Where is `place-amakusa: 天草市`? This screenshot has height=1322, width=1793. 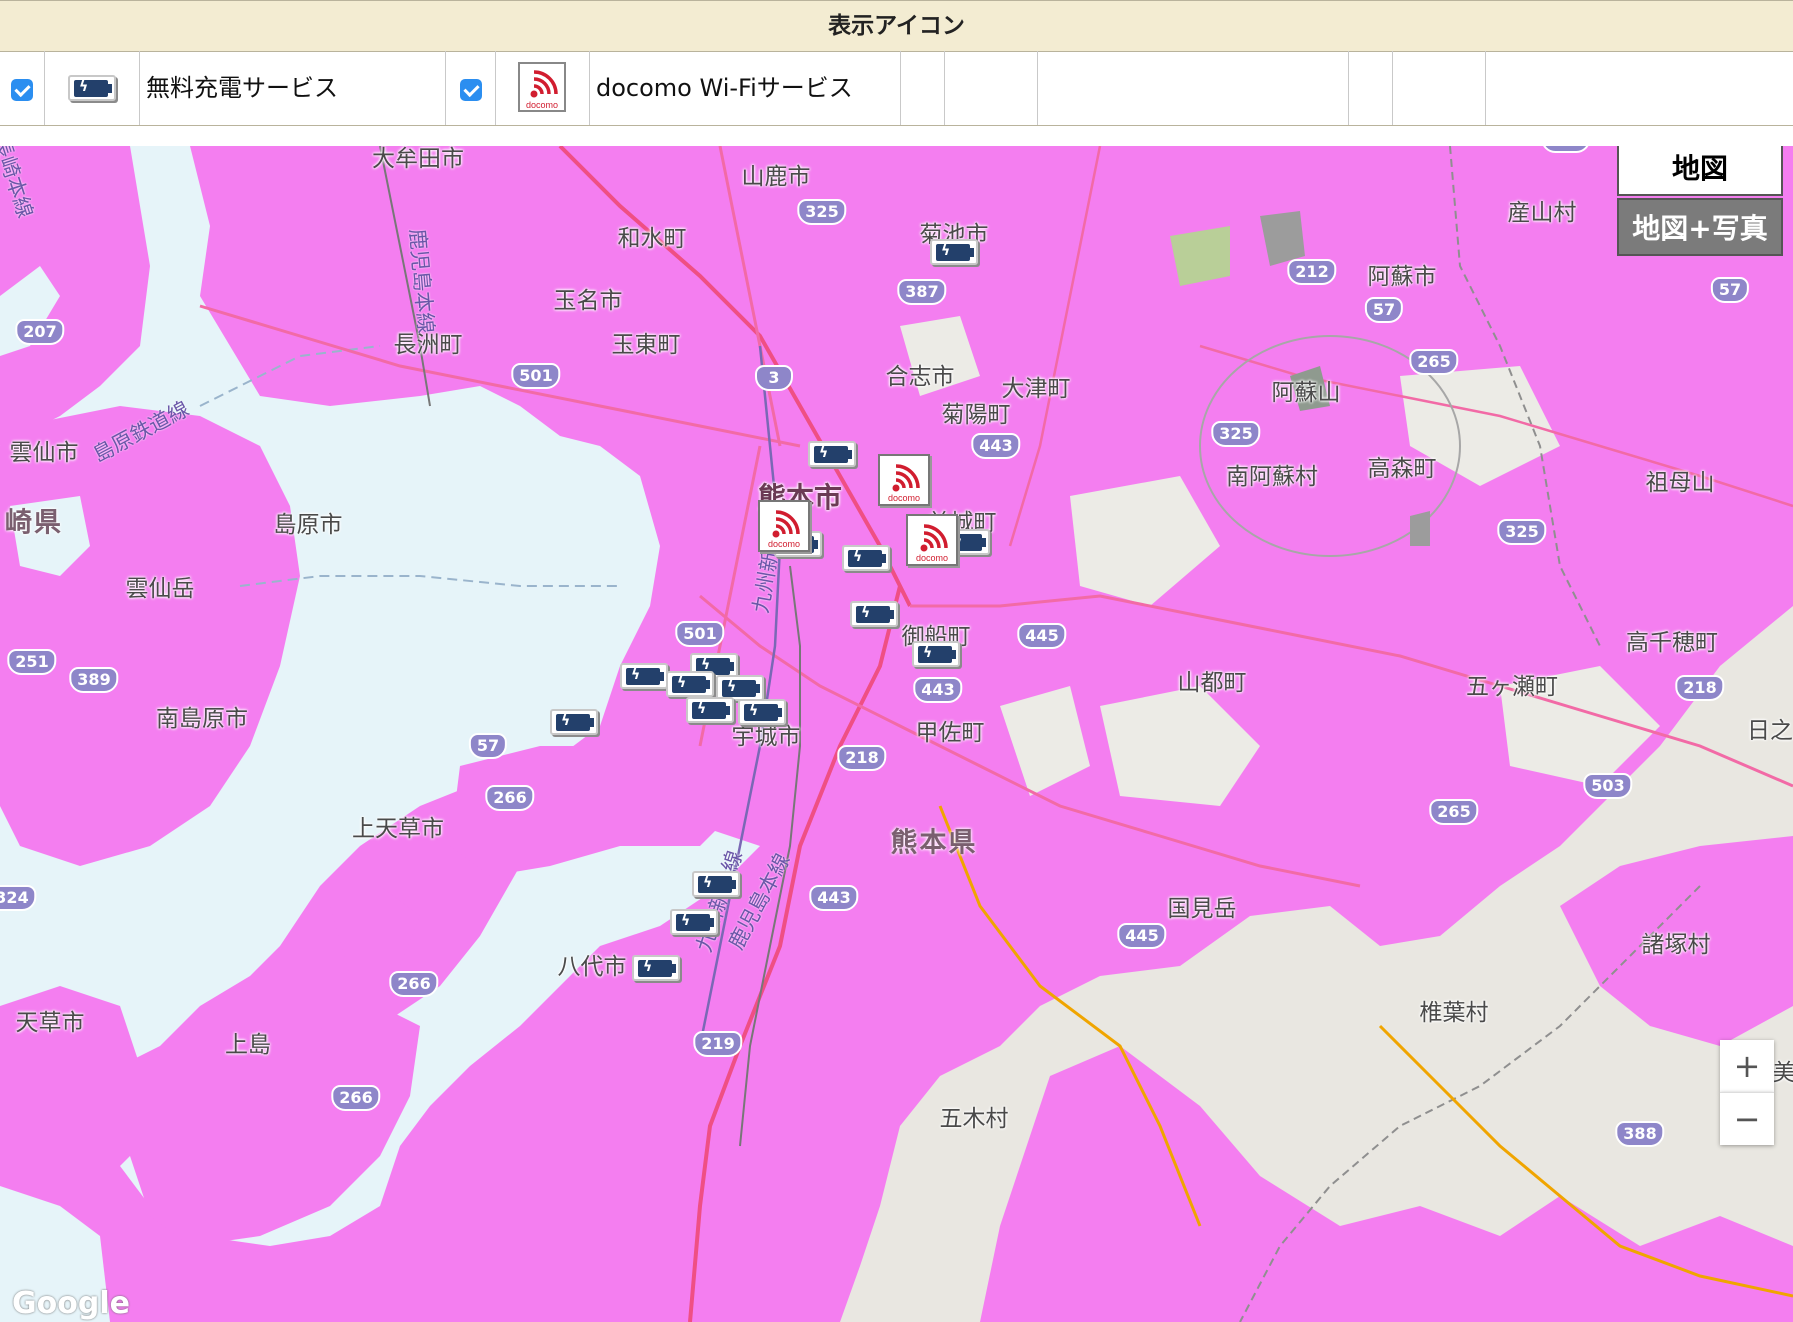
place-amakusa: 天草市 is located at coordinates (50, 1023).